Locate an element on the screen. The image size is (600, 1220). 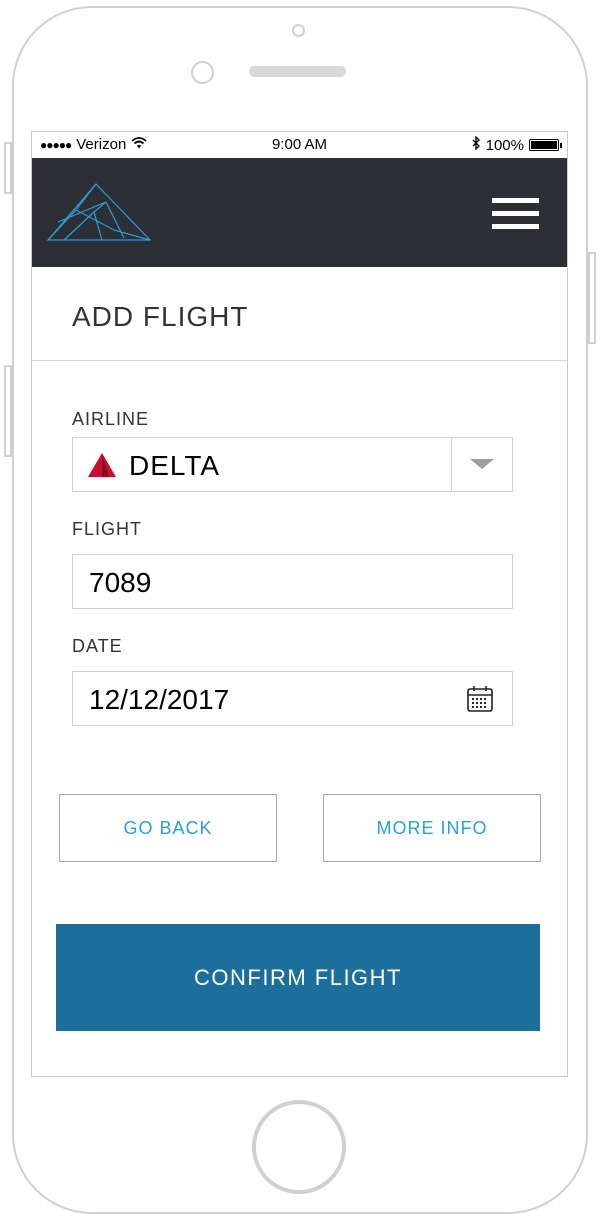
date-label: DATE is located at coordinates (97, 646).